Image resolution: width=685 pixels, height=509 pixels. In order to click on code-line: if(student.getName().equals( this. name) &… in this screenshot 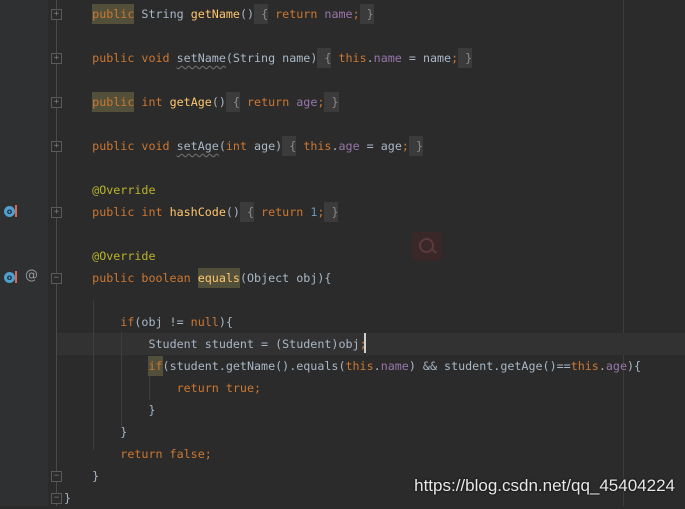, I will do `click(342, 366)`.